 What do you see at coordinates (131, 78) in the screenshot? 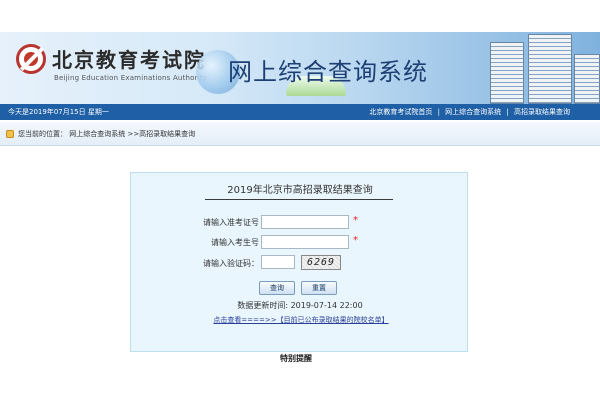
I see `org-name-english: Beijing Education Examinations Authority` at bounding box center [131, 78].